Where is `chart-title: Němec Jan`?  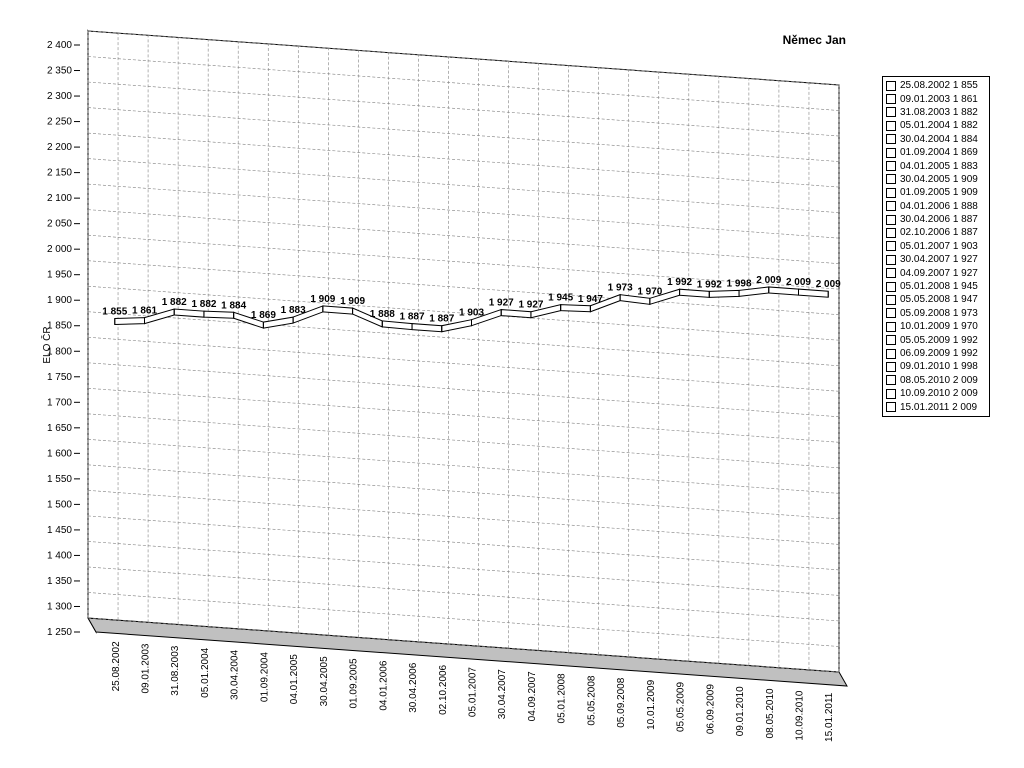
chart-title: Němec Jan is located at coordinates (814, 40).